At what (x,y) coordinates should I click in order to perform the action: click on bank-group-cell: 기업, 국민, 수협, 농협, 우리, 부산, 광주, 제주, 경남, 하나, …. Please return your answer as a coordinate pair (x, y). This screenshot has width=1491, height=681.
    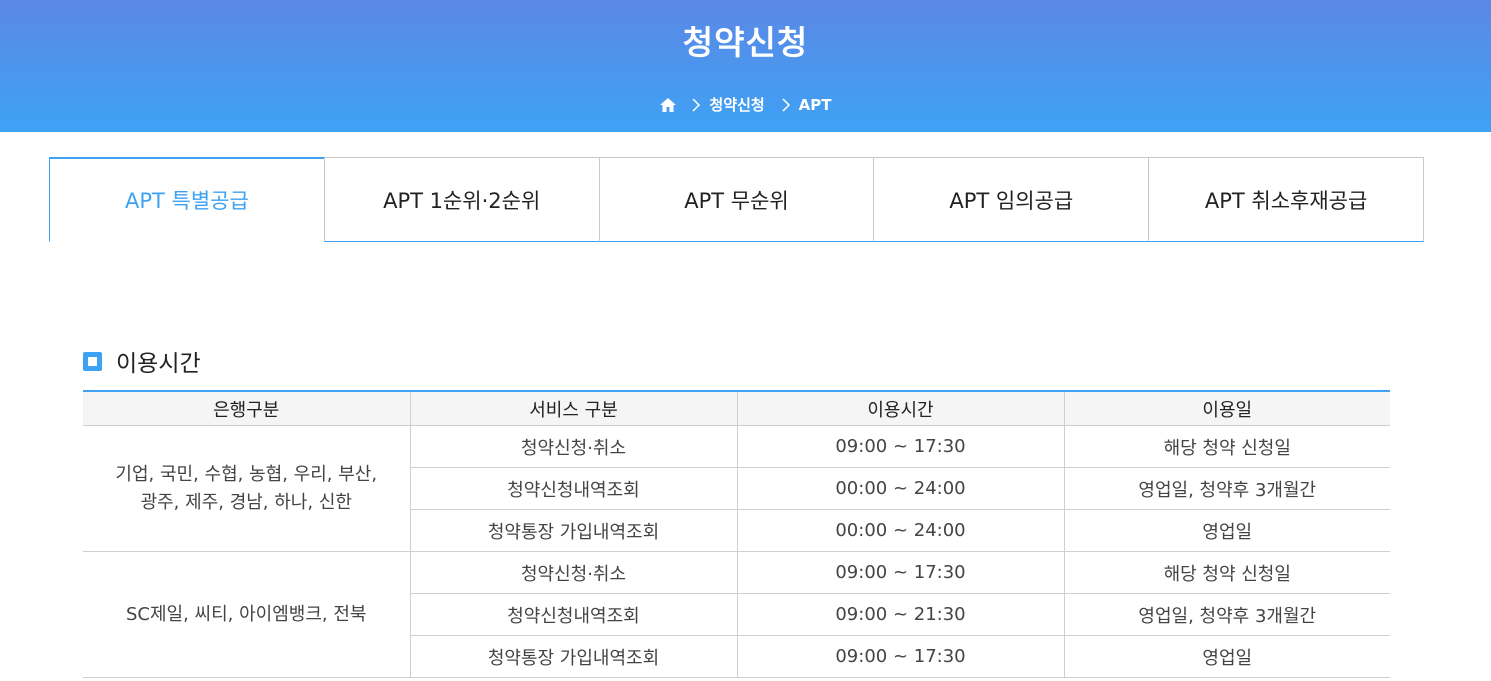
    Looking at the image, I should click on (246, 488).